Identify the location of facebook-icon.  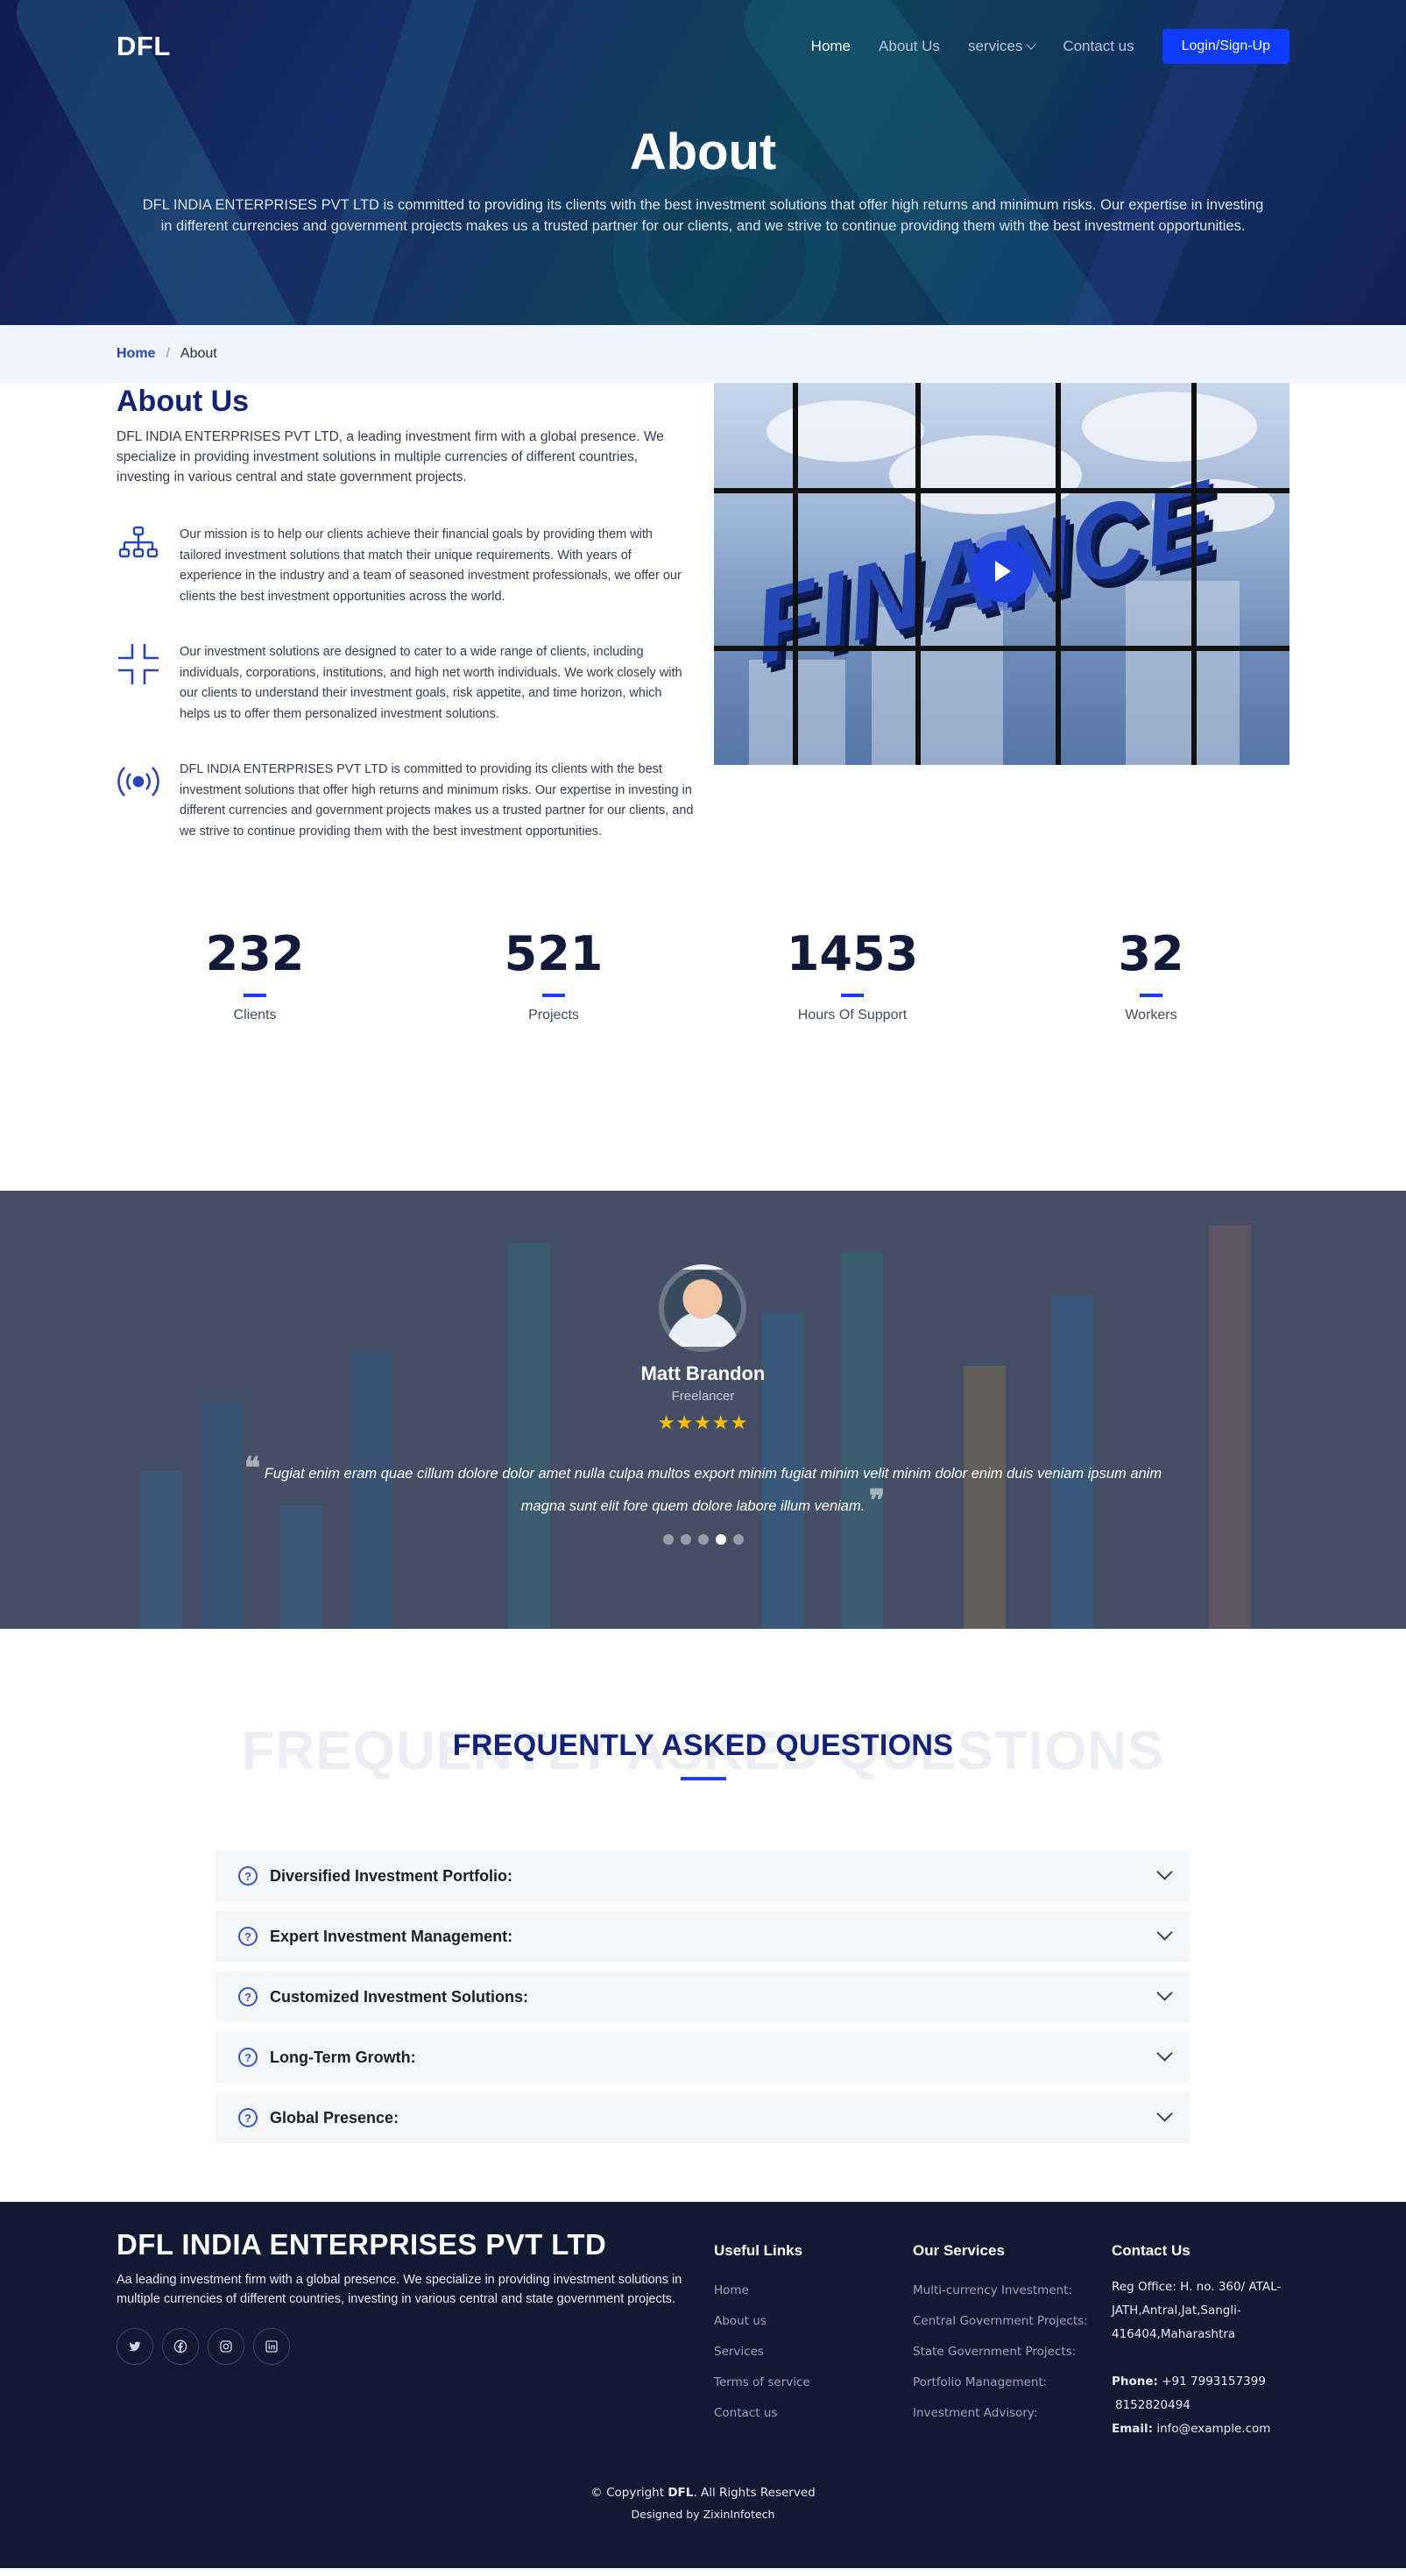
(181, 2346).